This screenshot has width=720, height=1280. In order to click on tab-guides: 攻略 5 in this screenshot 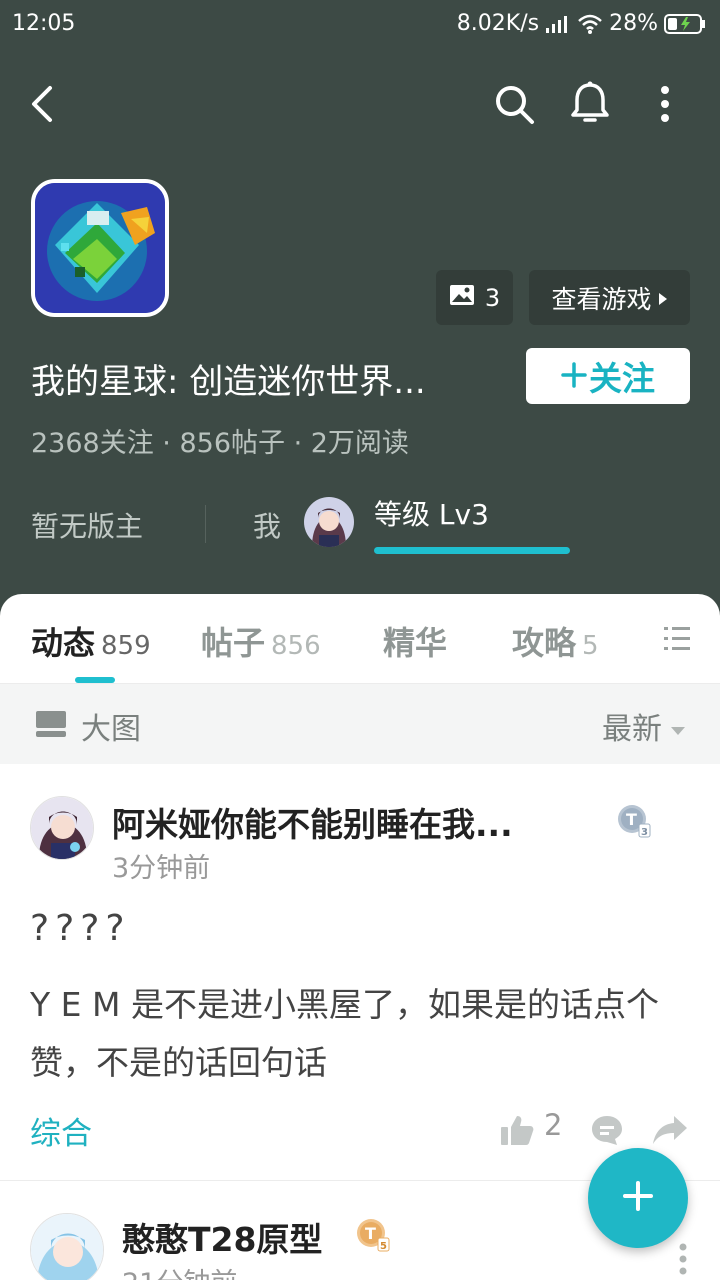, I will do `click(555, 641)`.